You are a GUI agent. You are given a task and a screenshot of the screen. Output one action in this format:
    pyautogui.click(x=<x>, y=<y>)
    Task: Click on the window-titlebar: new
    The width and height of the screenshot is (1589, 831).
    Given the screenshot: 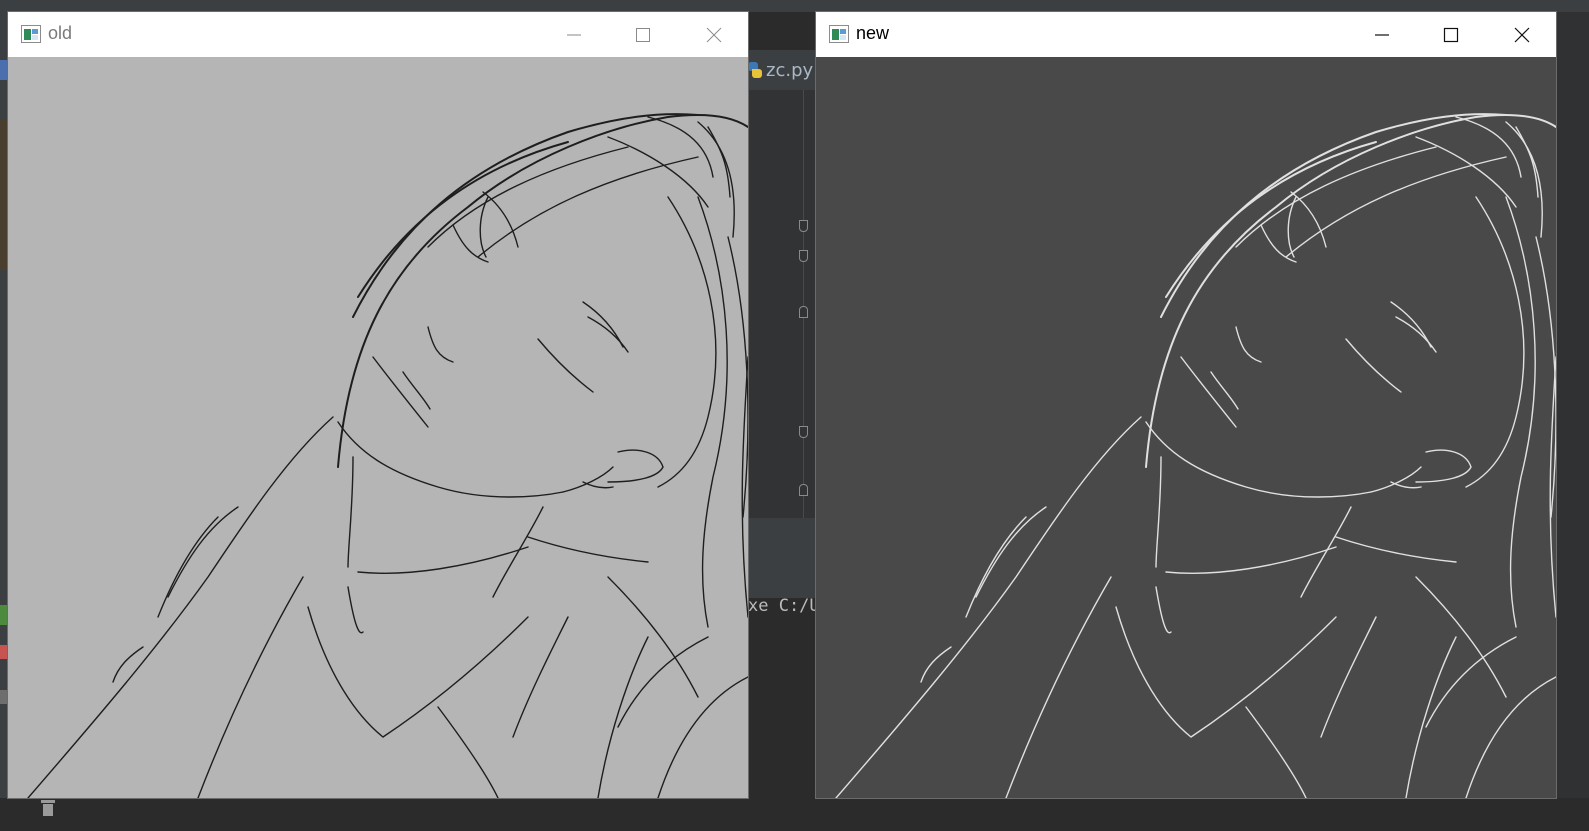 What is the action you would take?
    pyautogui.click(x=1186, y=34)
    